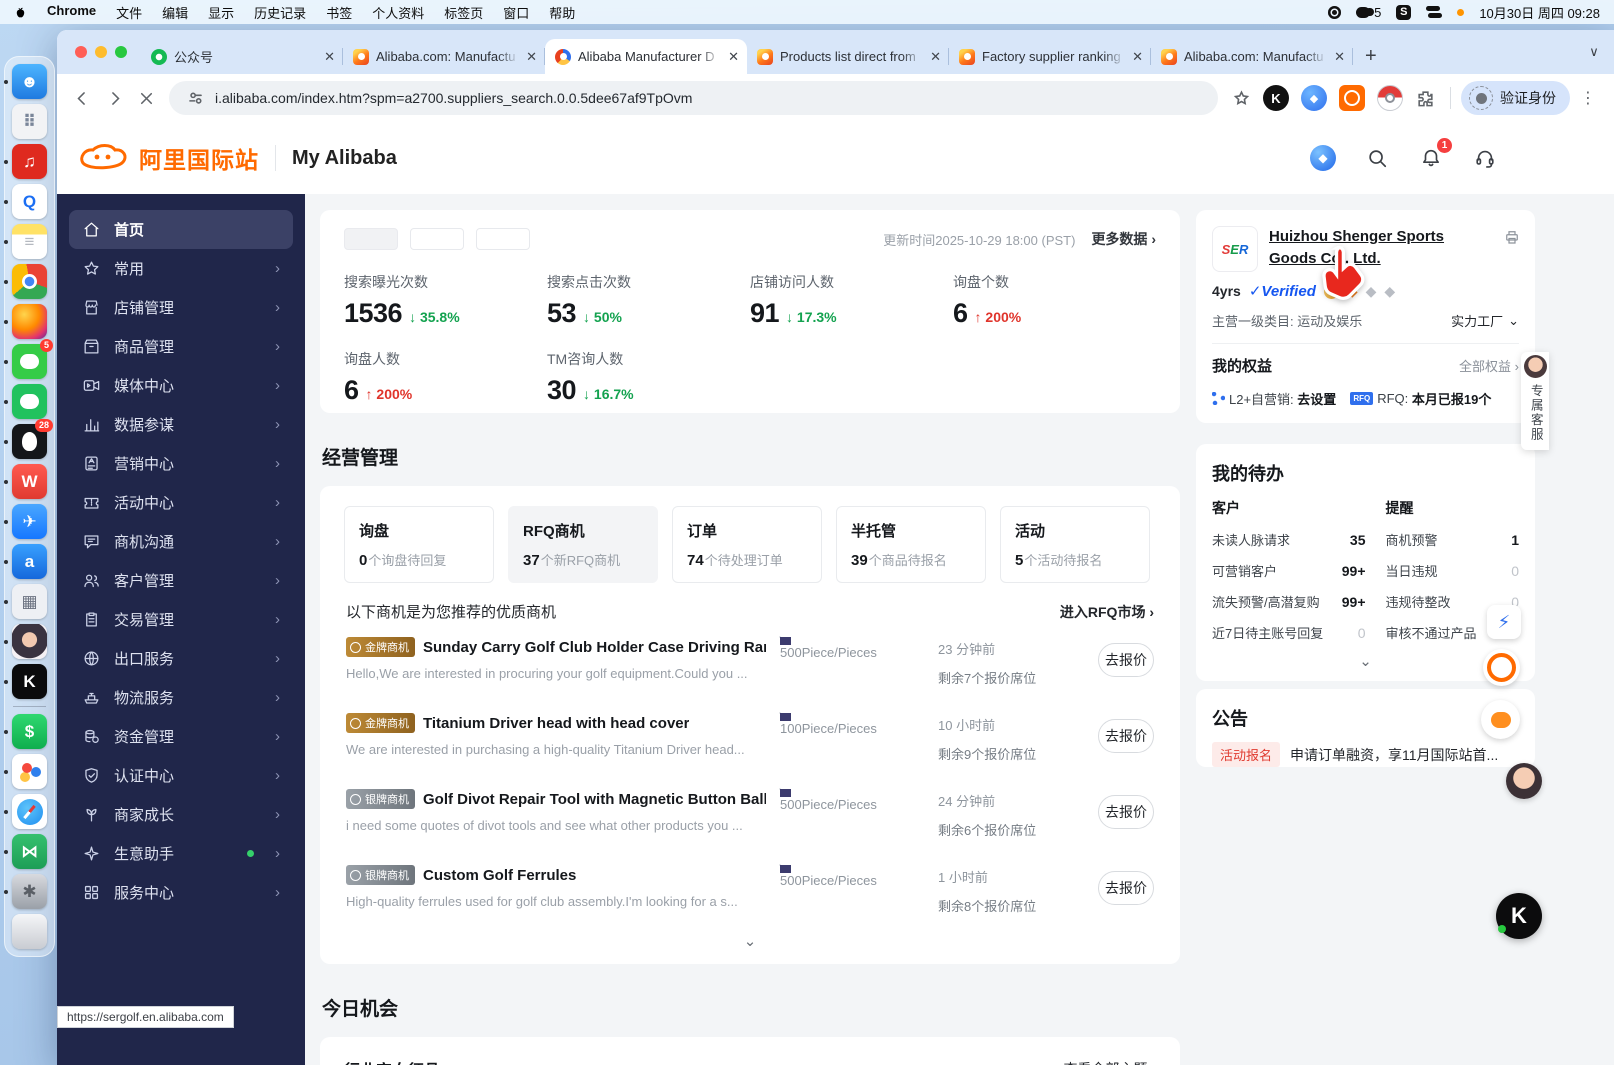 Image resolution: width=1614 pixels, height=1065 pixels. Describe the element at coordinates (1519, 916) in the screenshot. I see `float-k-button: K` at that location.